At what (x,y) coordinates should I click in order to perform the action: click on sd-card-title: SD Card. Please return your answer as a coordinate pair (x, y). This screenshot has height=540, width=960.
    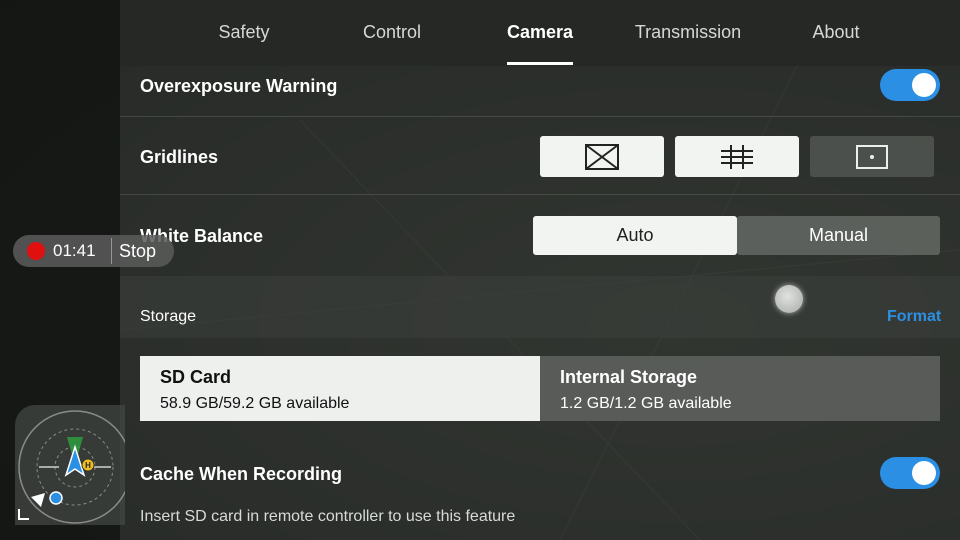
    Looking at the image, I should click on (196, 377).